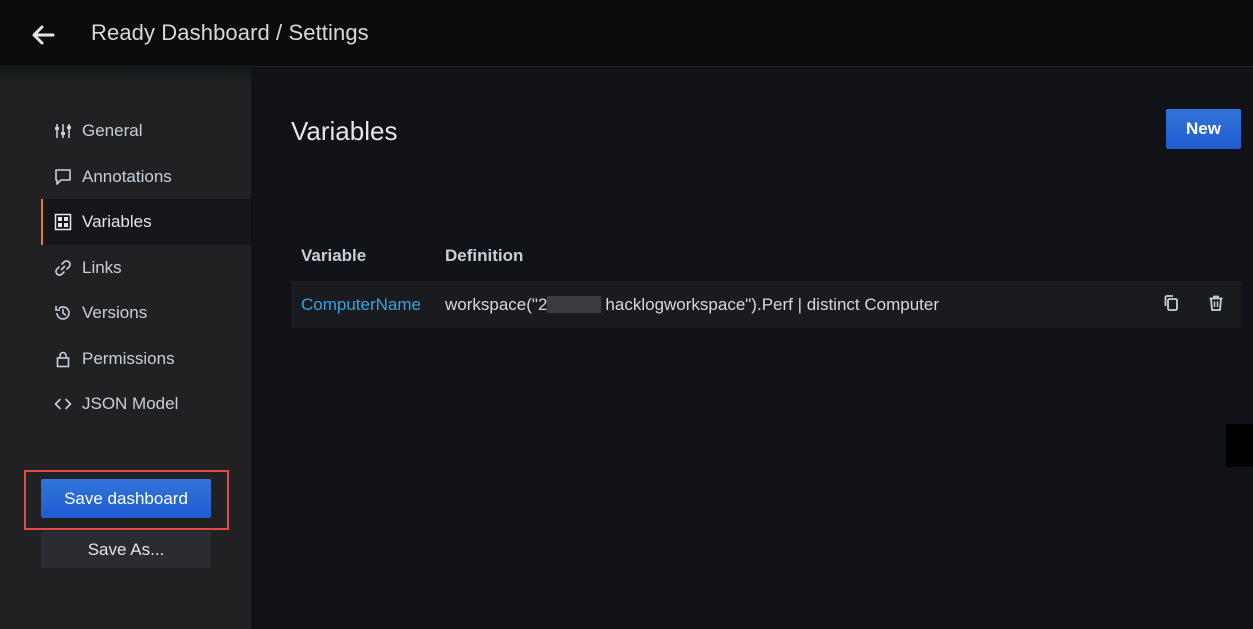 Image resolution: width=1253 pixels, height=629 pixels. What do you see at coordinates (574, 304) in the screenshot?
I see `redacted-block` at bounding box center [574, 304].